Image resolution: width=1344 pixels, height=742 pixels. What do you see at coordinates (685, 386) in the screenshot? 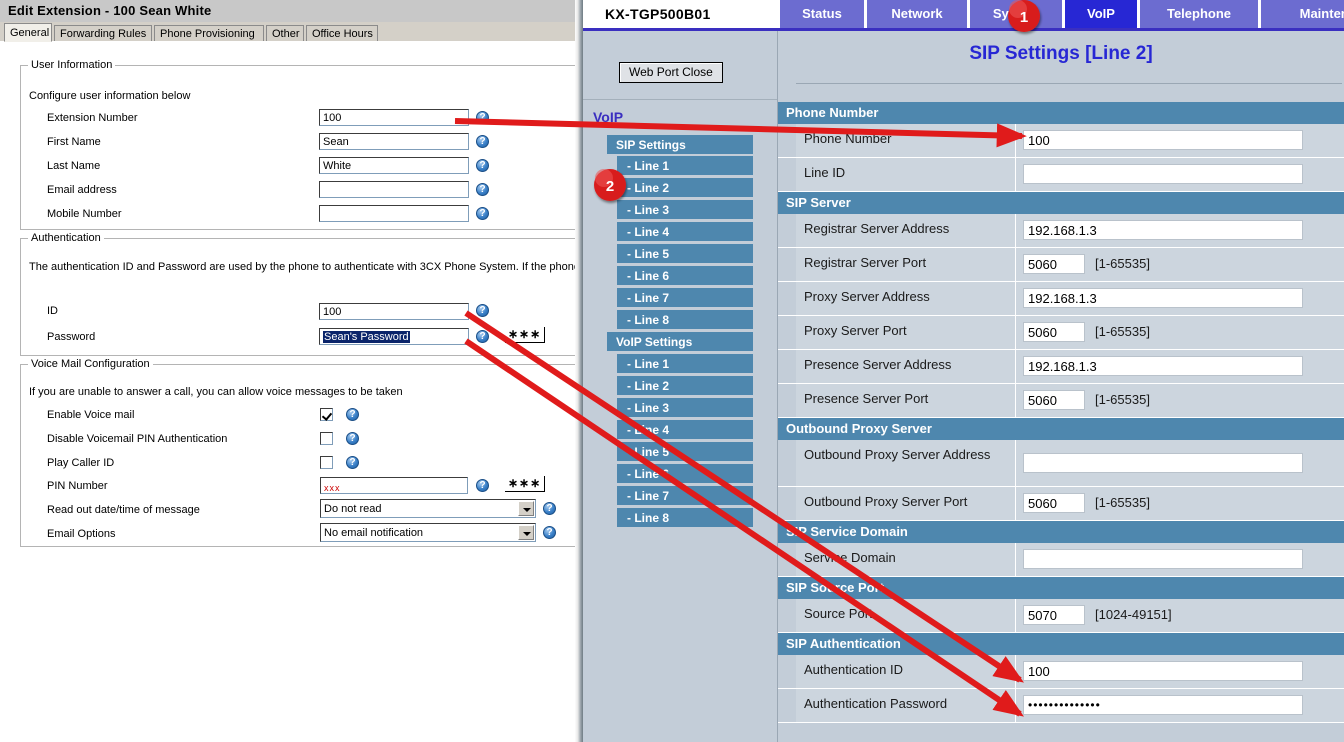
I see `sidebar-item-voip-line-2: - Line 2` at bounding box center [685, 386].